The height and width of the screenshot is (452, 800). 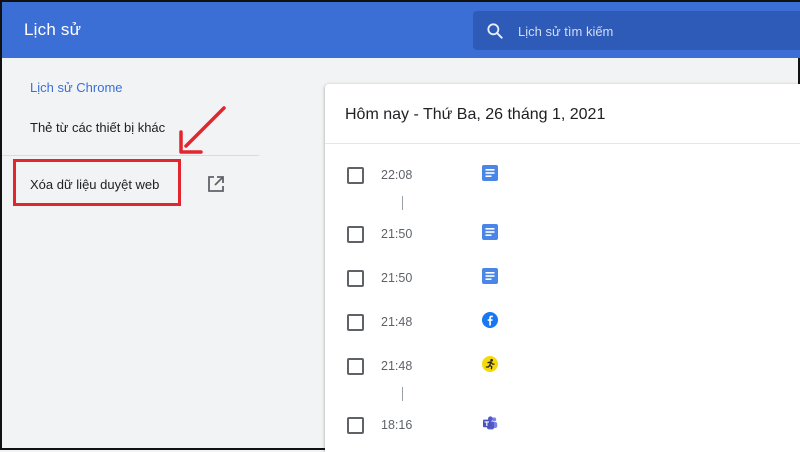 What do you see at coordinates (490, 423) in the screenshot?
I see `teams-icon` at bounding box center [490, 423].